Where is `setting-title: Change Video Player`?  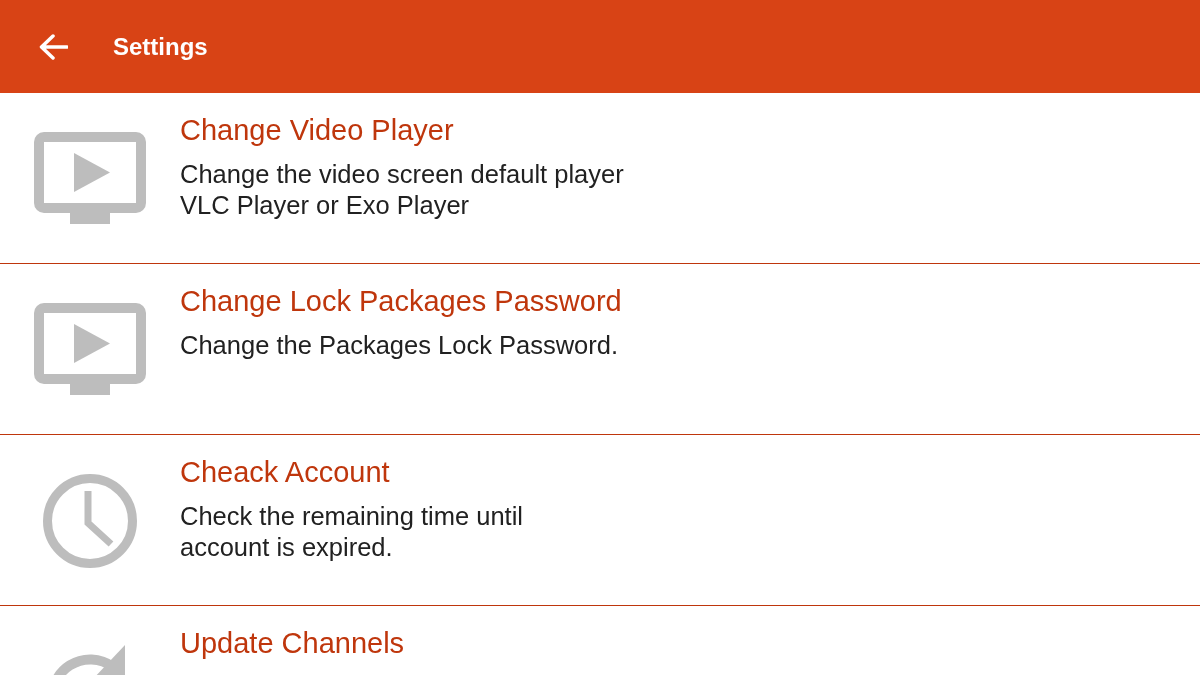
setting-title: Change Video Player is located at coordinates (317, 130).